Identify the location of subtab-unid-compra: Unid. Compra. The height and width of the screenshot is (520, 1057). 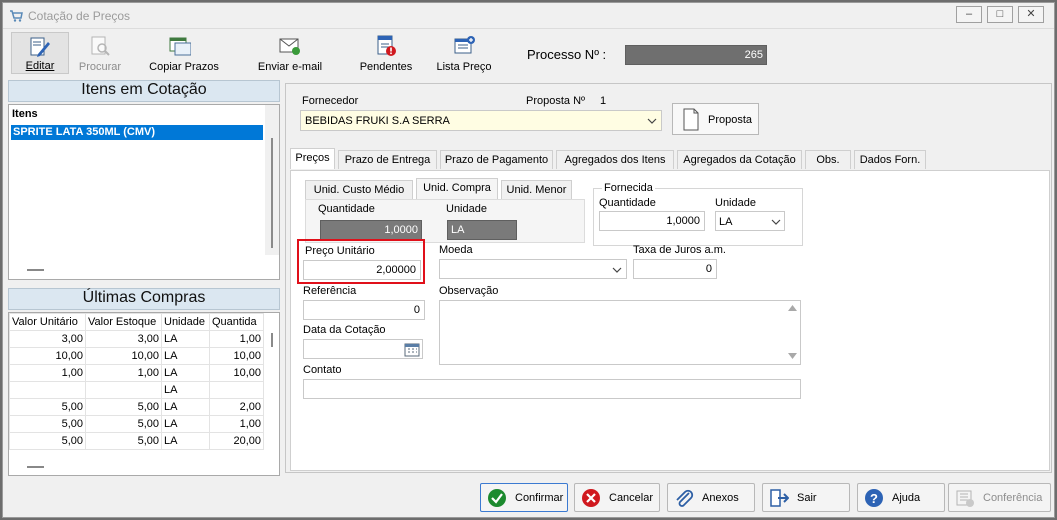
(457, 188).